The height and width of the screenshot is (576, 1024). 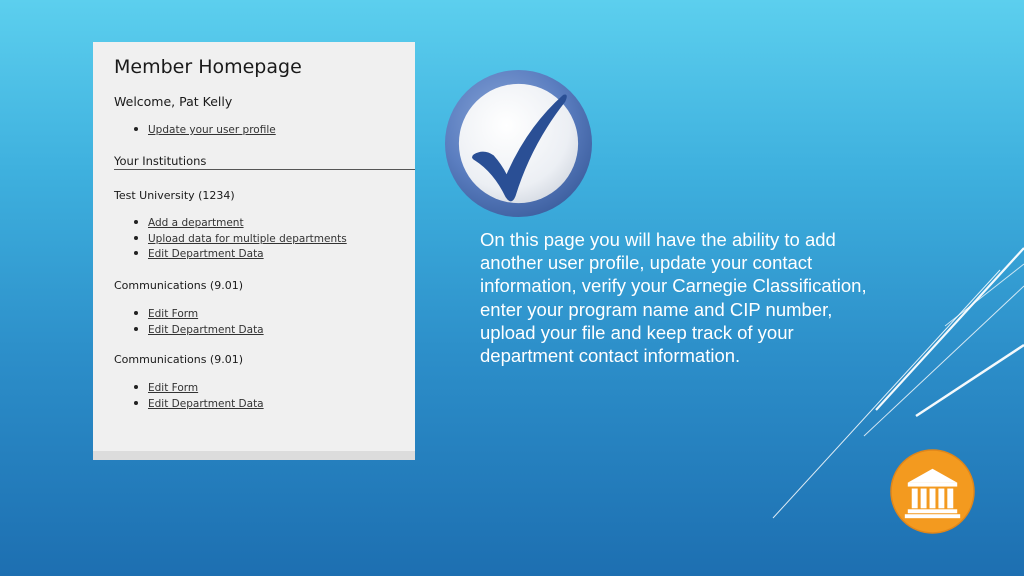 I want to click on update-profile-link: Update your user profile, so click(x=212, y=130).